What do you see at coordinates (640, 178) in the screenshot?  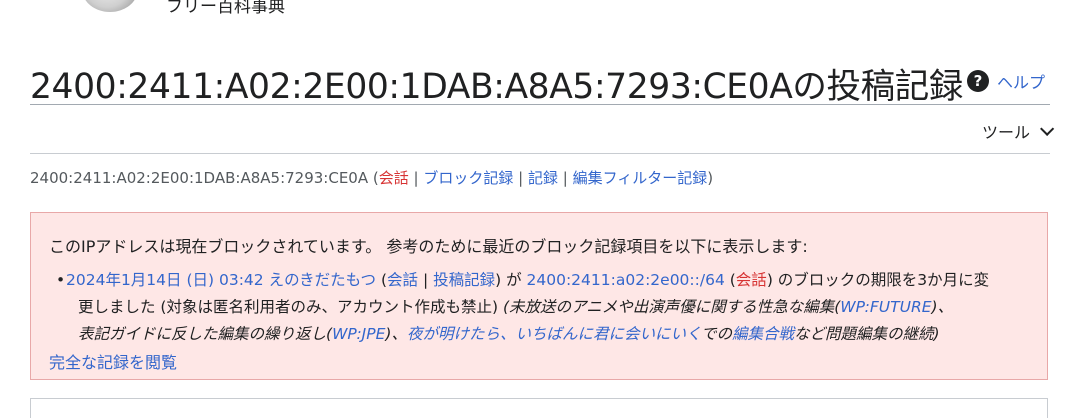 I see `abuse-filter-log-link: 編集フィルター記録` at bounding box center [640, 178].